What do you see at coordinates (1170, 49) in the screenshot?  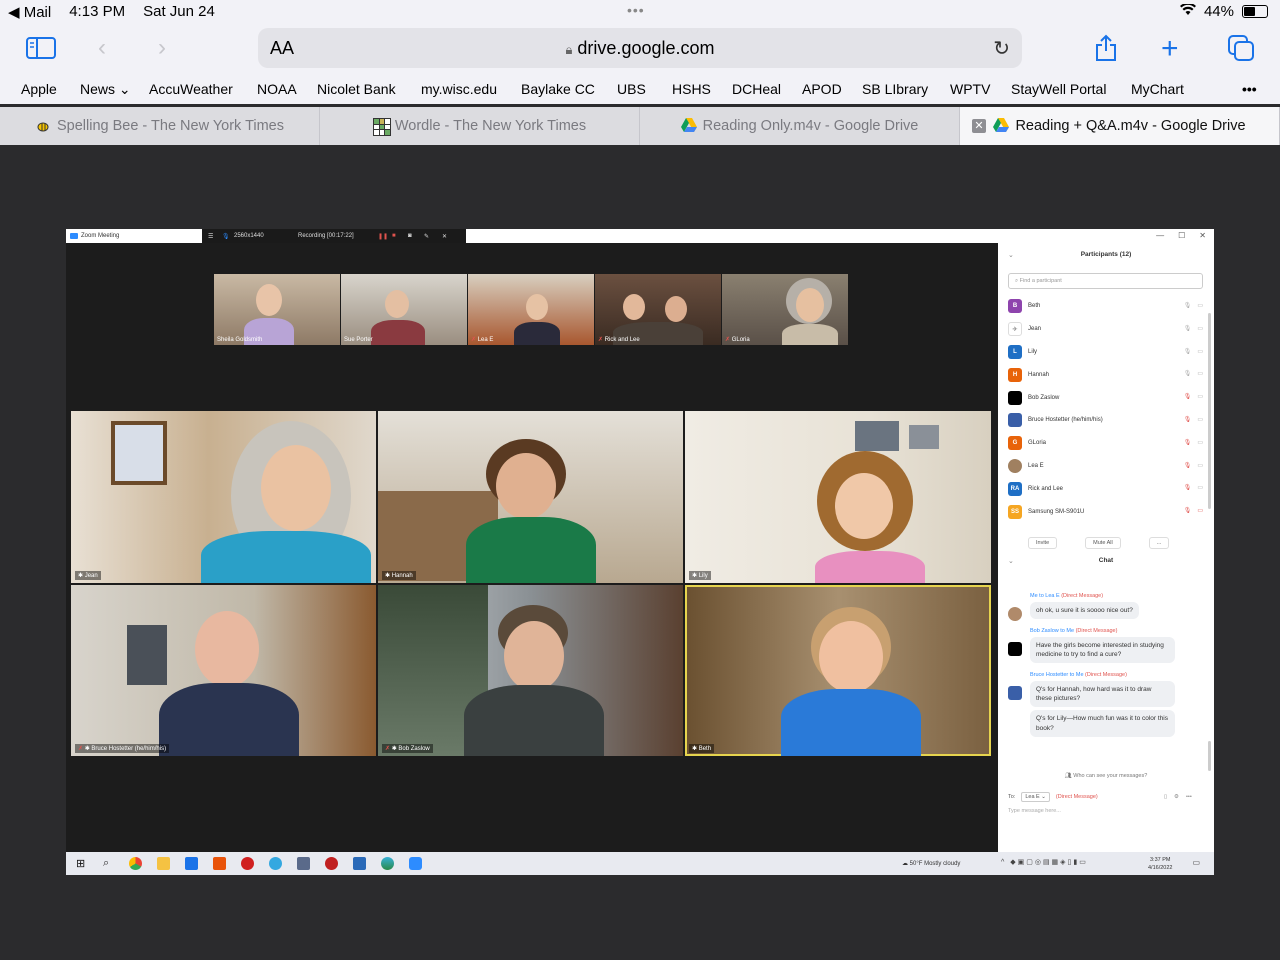 I see `new-tab-icon: +` at bounding box center [1170, 49].